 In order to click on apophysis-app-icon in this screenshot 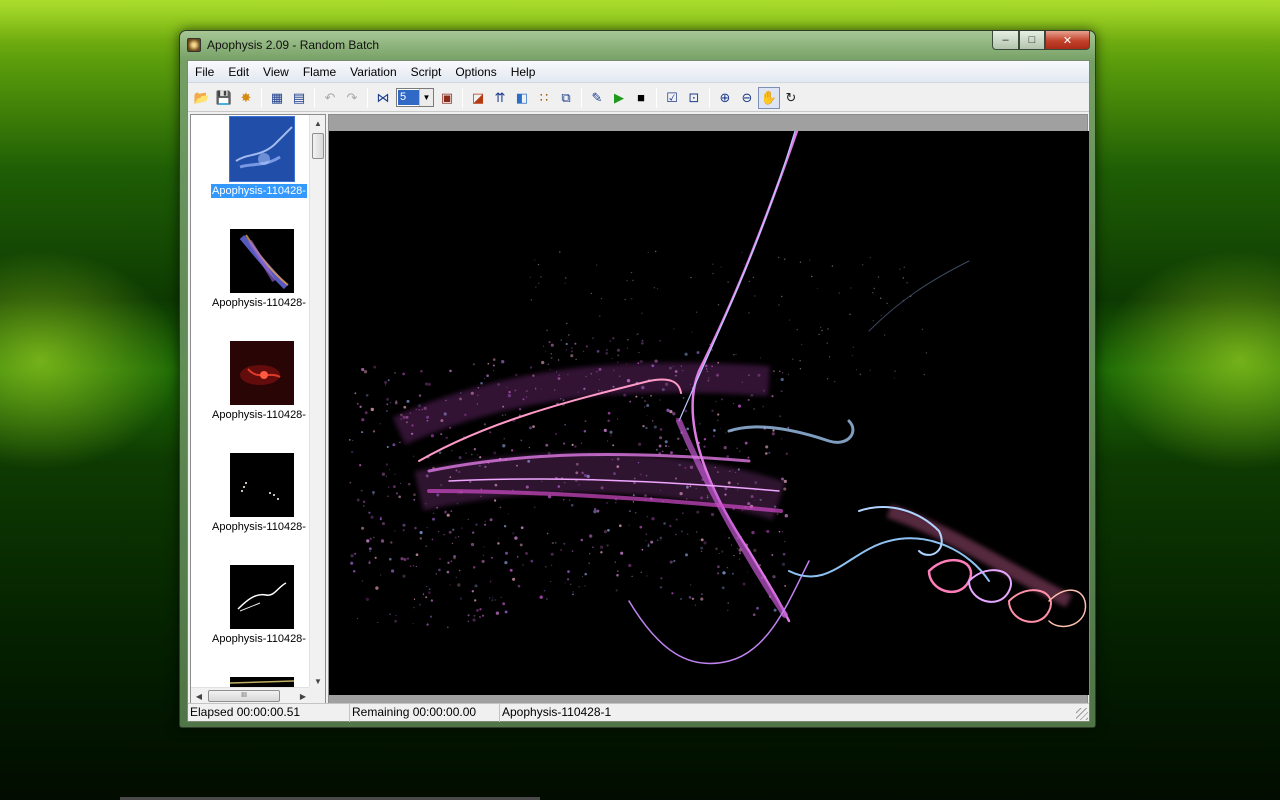, I will do `click(194, 45)`.